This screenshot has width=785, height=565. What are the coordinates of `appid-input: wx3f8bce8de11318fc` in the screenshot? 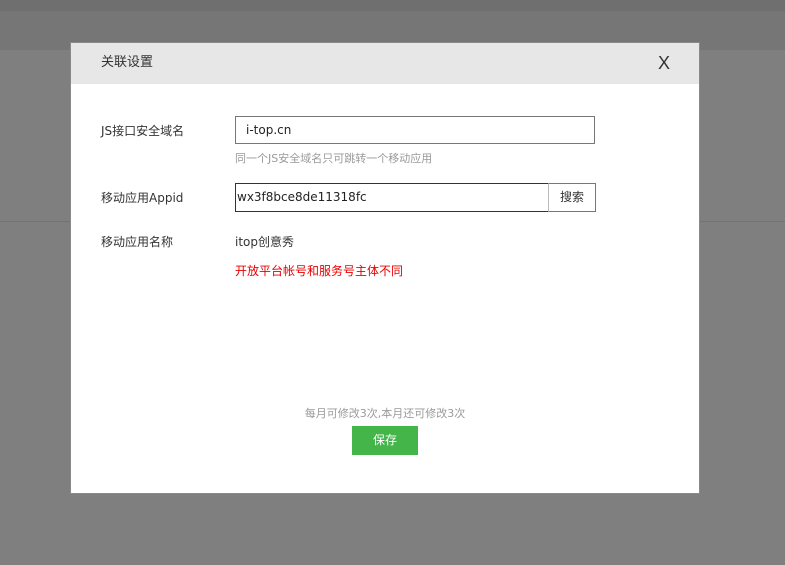 It's located at (392, 197).